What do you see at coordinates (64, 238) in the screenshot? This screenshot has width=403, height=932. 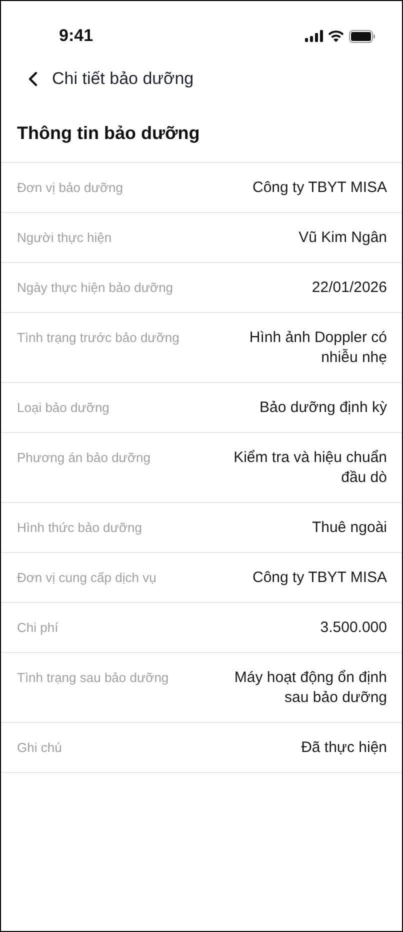 I see `field-label: Người thực hiện` at bounding box center [64, 238].